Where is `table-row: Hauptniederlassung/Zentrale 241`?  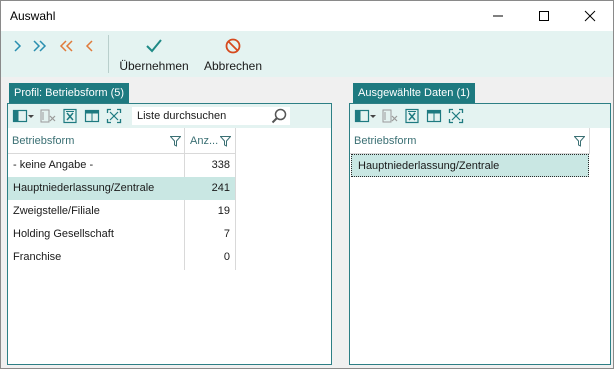
table-row: Hauptniederlassung/Zentrale 241 is located at coordinates (121, 188).